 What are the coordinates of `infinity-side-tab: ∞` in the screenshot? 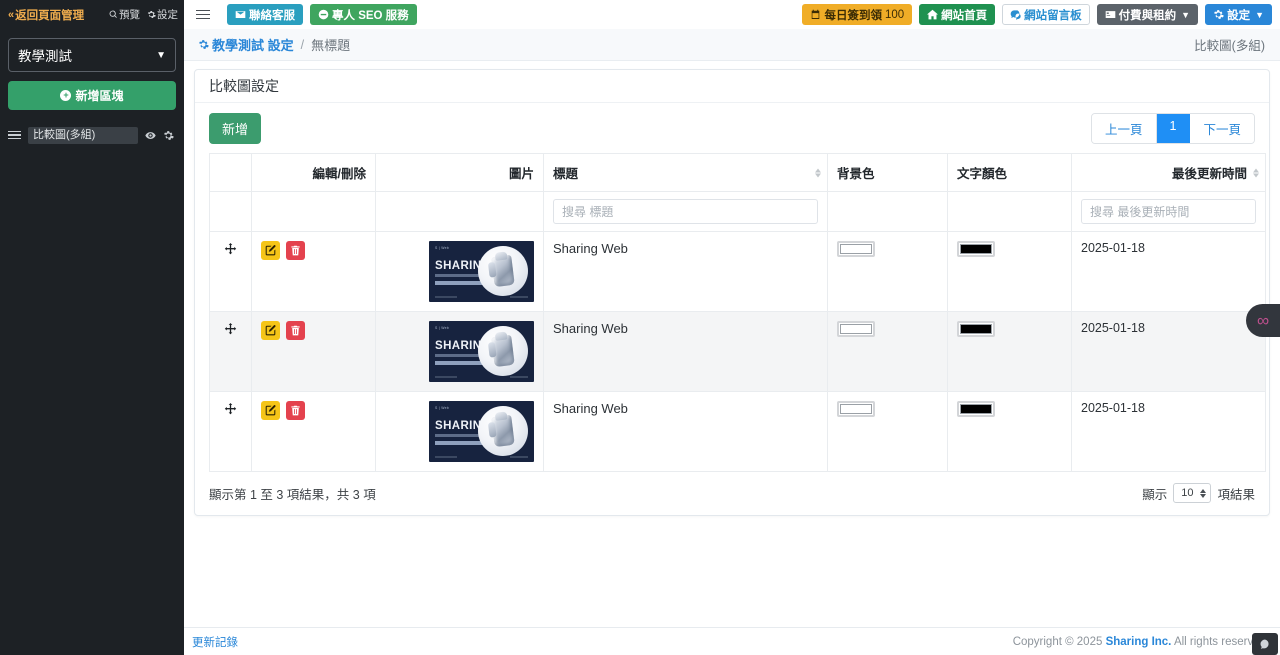 It's located at (1263, 320).